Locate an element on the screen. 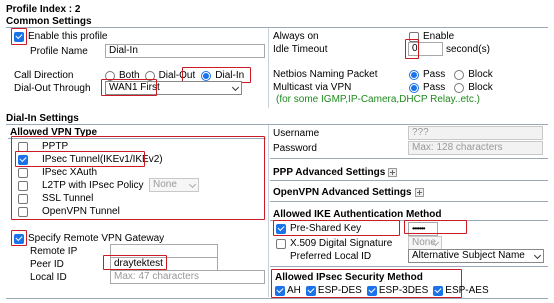  ipsec-xauth-checkbox is located at coordinates (23, 172).